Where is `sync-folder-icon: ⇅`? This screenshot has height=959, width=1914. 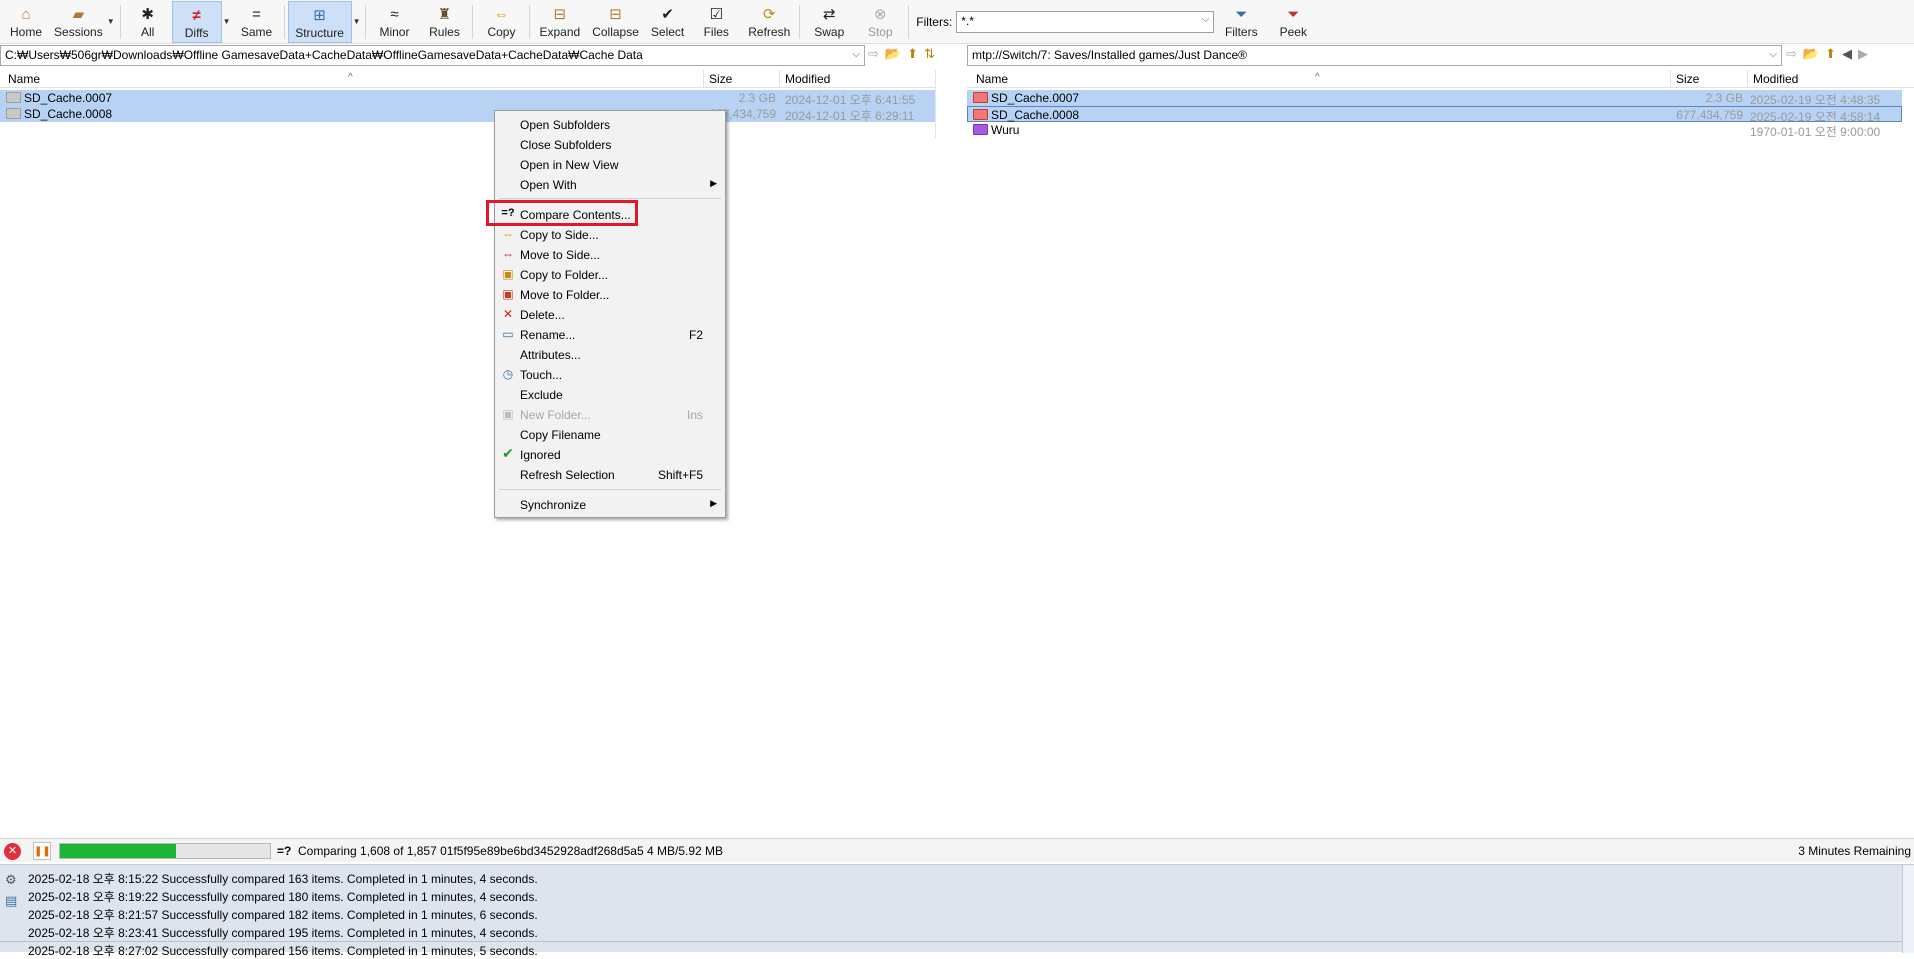
sync-folder-icon: ⇅ is located at coordinates (929, 54).